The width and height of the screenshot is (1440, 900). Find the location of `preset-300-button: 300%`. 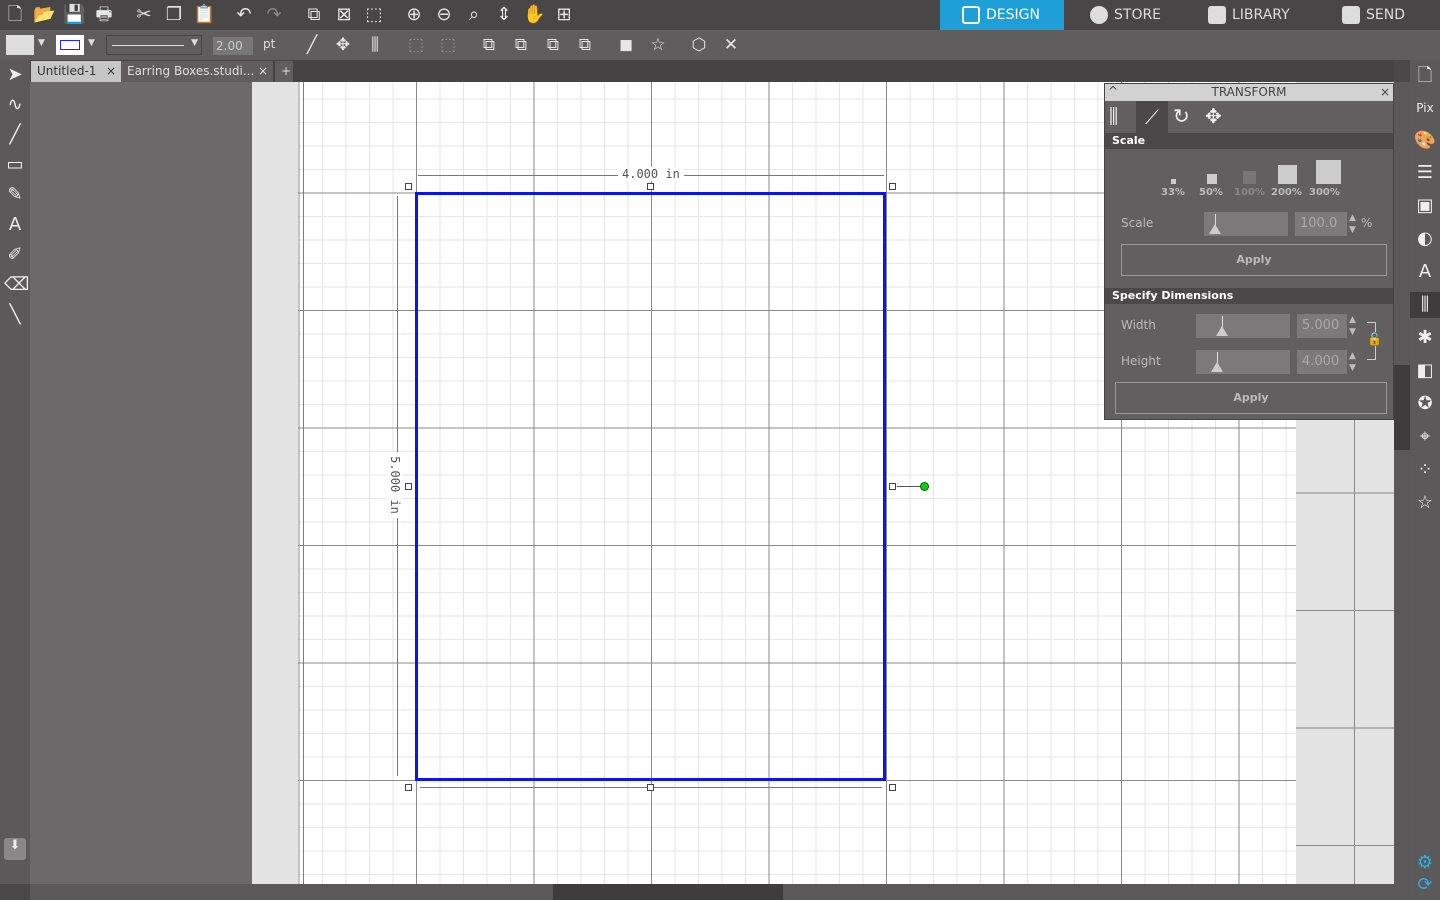

preset-300-button: 300% is located at coordinates (1324, 192).